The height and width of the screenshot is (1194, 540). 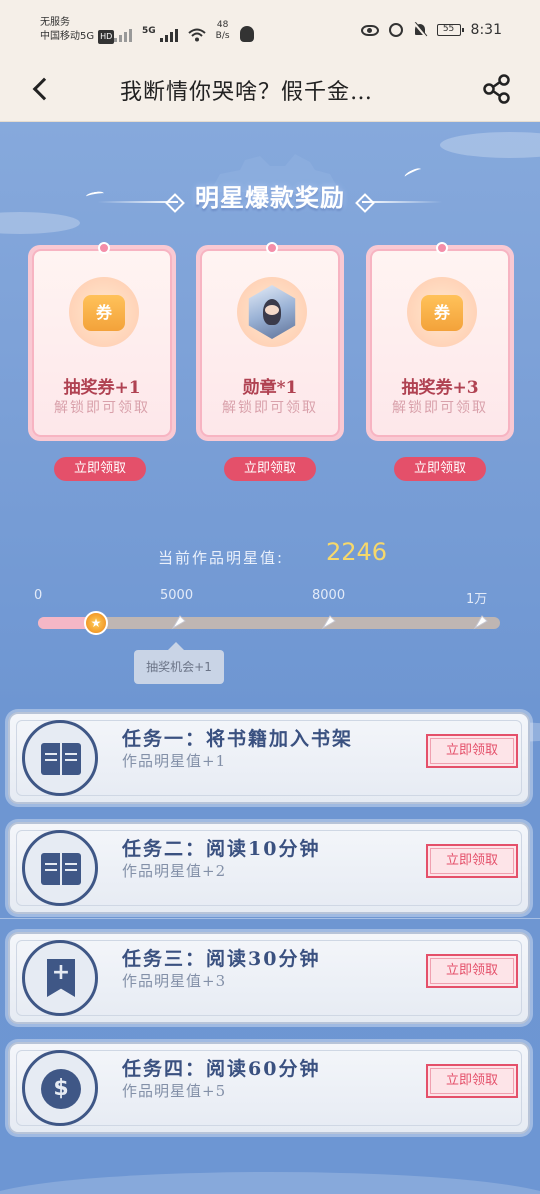 What do you see at coordinates (222, 25) in the screenshot?
I see `speed-value: 48` at bounding box center [222, 25].